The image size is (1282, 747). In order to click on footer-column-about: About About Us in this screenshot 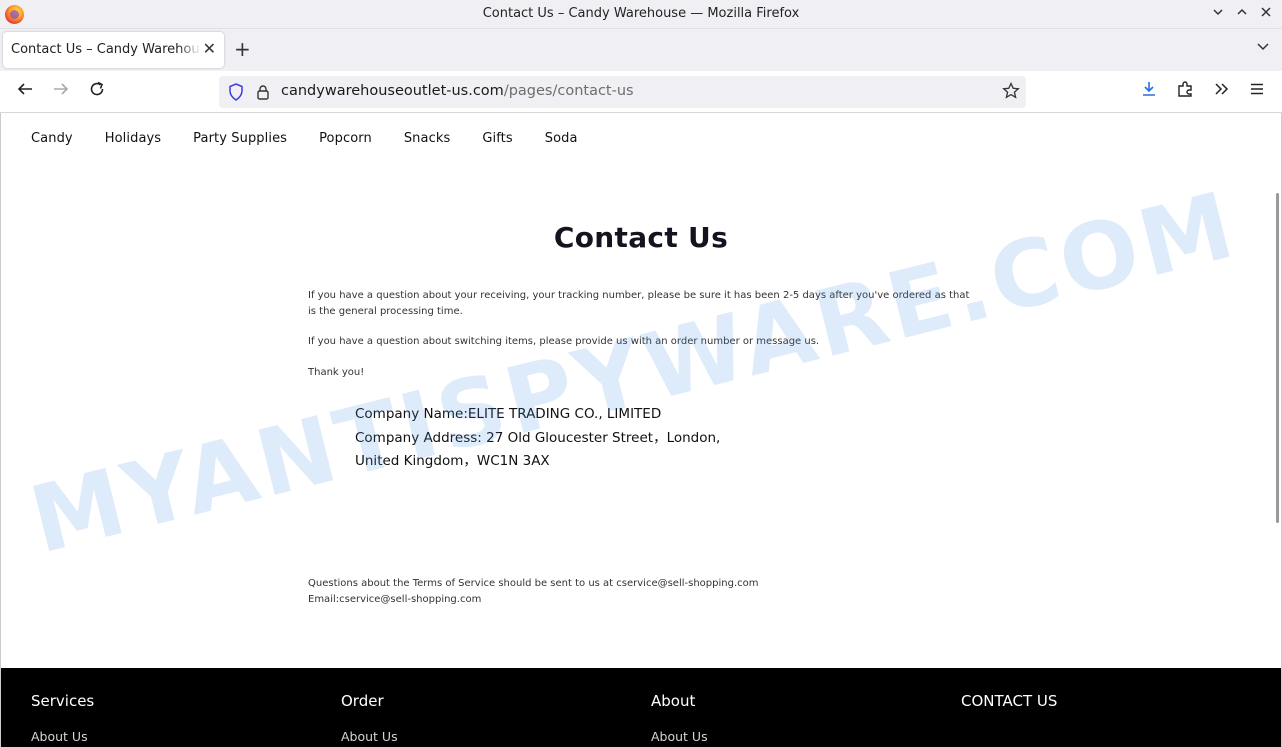, I will do `click(679, 718)`.